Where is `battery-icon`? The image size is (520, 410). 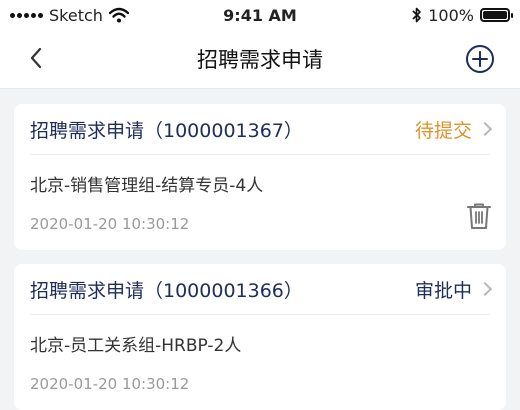
battery-icon is located at coordinates (496, 15).